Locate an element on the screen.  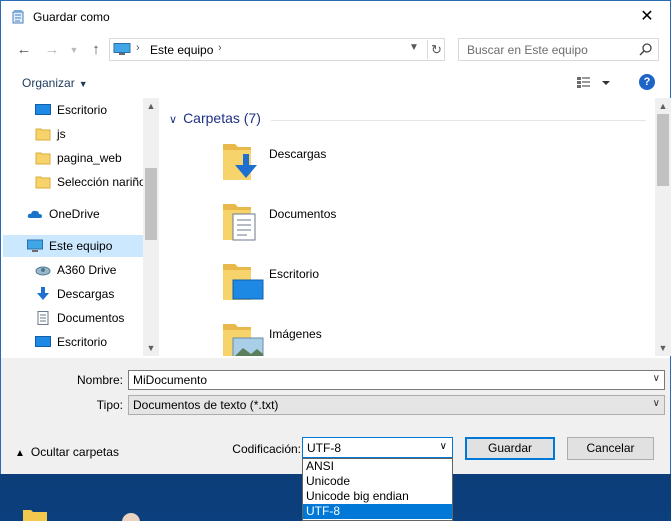
filename-value: MiDocumento is located at coordinates (170, 380).